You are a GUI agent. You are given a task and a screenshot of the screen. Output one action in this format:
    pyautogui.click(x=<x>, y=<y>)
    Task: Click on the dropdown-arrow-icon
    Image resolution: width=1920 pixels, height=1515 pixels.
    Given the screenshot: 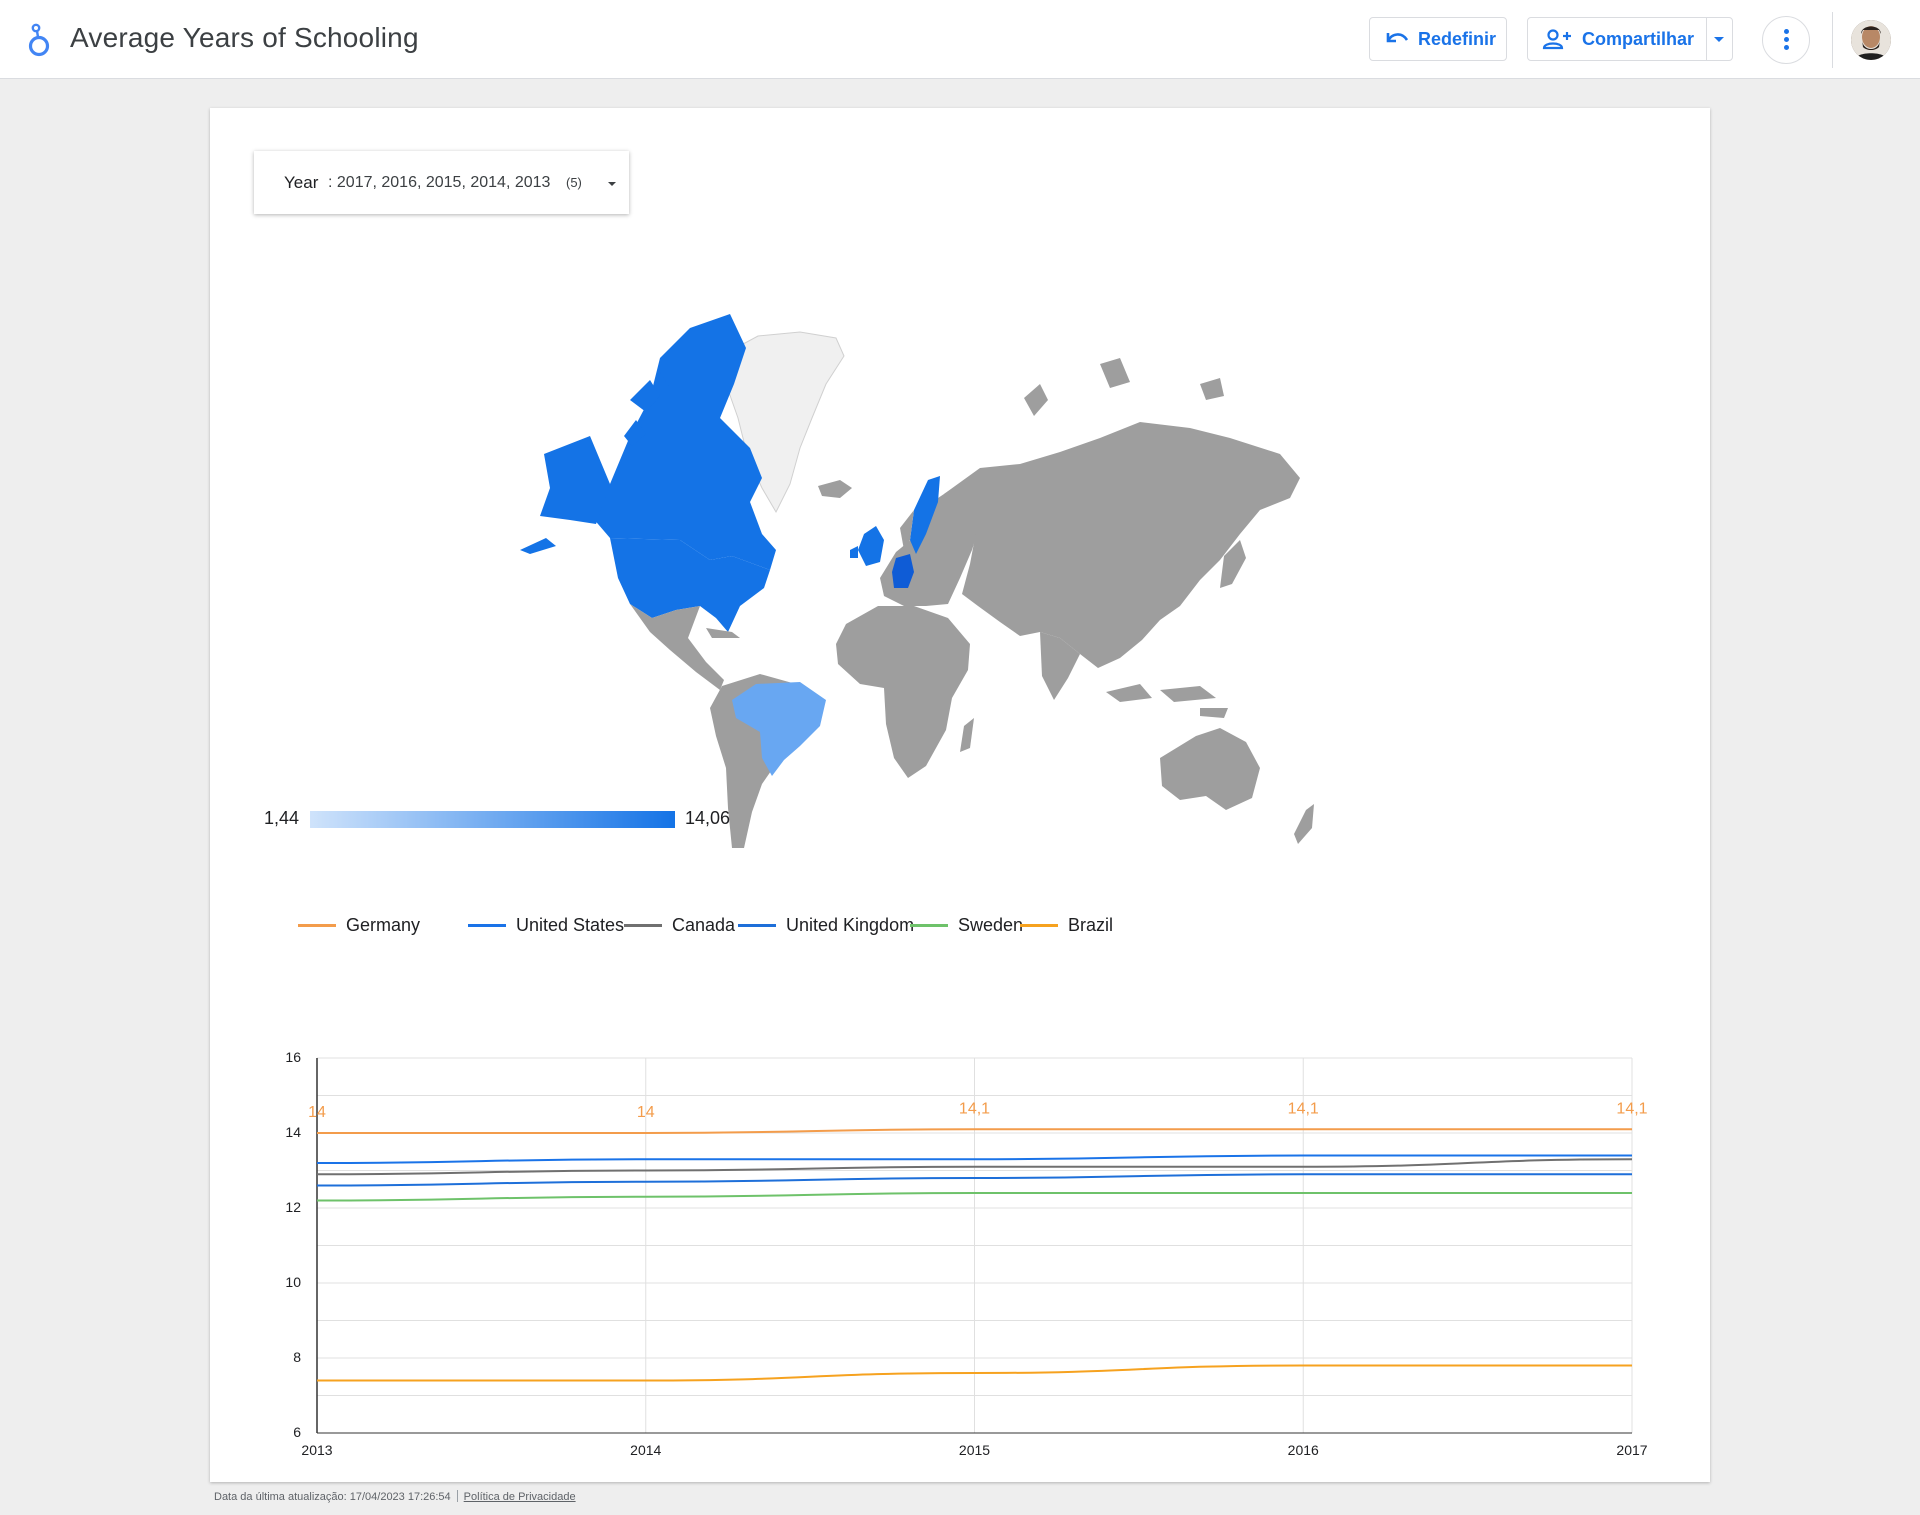 What is the action you would take?
    pyautogui.click(x=612, y=184)
    